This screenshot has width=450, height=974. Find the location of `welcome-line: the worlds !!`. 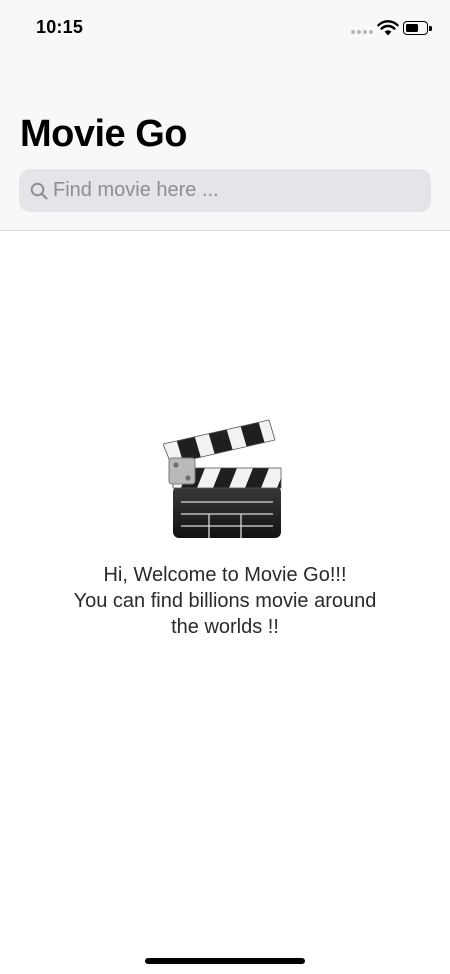

welcome-line: the worlds !! is located at coordinates (225, 627).